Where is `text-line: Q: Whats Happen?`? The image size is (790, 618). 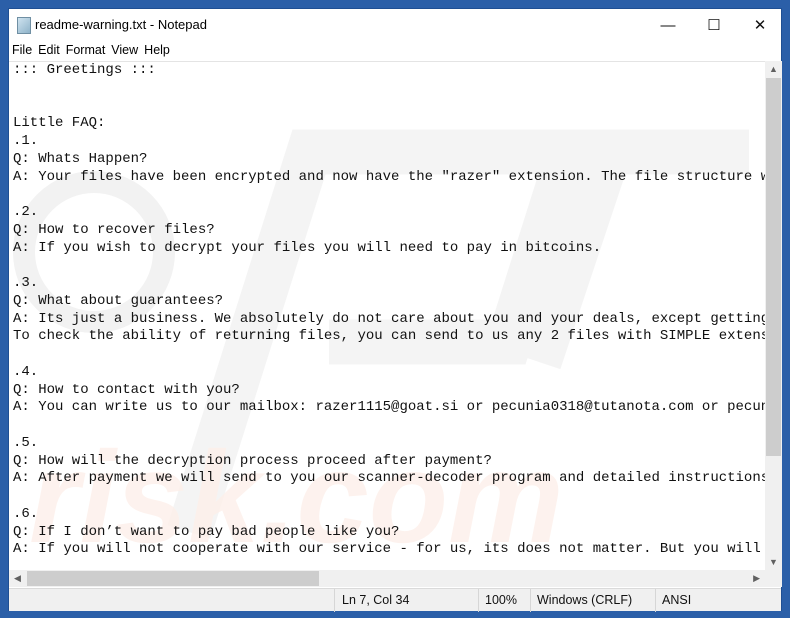 text-line: Q: Whats Happen? is located at coordinates (80, 158).